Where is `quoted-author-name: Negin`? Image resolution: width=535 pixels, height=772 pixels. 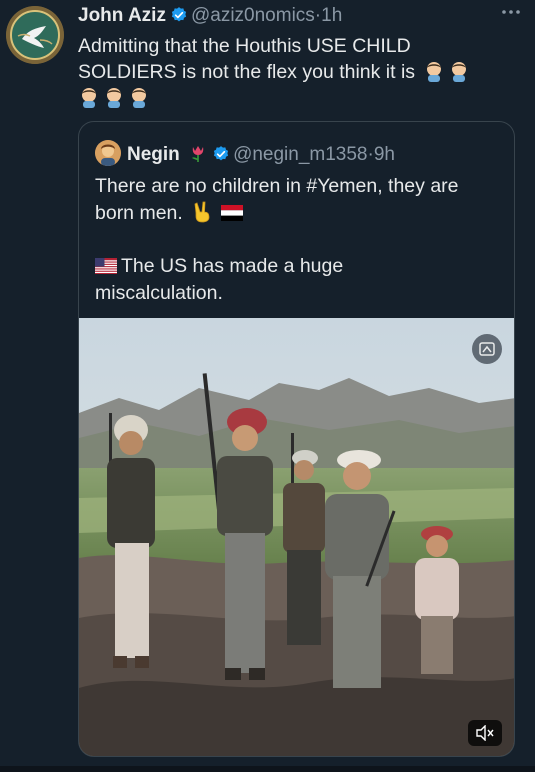 quoted-author-name: Negin is located at coordinates (153, 154).